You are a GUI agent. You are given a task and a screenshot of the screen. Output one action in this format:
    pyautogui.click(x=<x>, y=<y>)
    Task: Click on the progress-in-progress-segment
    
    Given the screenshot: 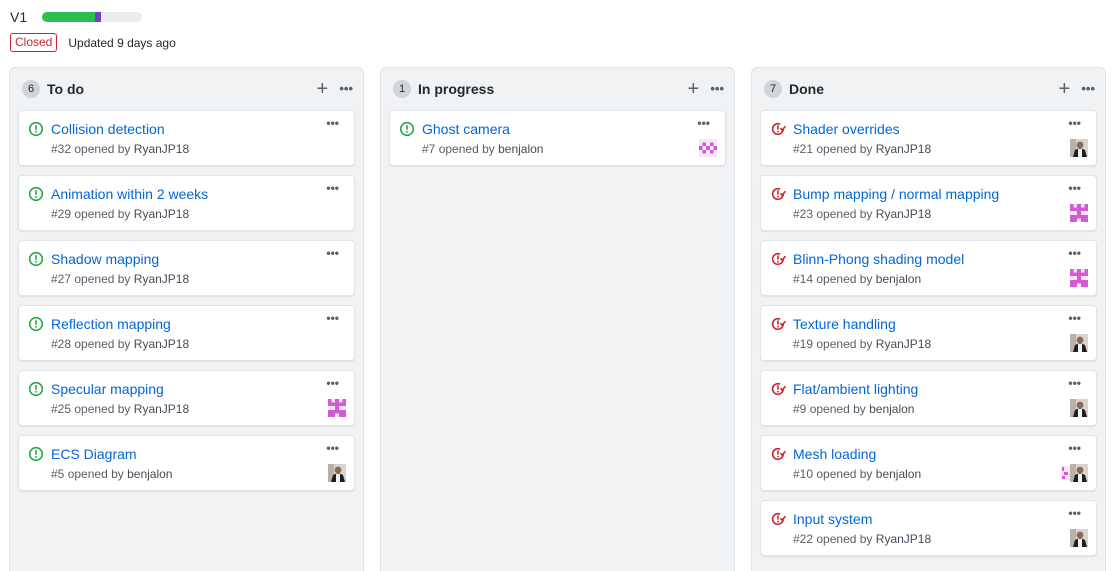 What is the action you would take?
    pyautogui.click(x=98, y=17)
    